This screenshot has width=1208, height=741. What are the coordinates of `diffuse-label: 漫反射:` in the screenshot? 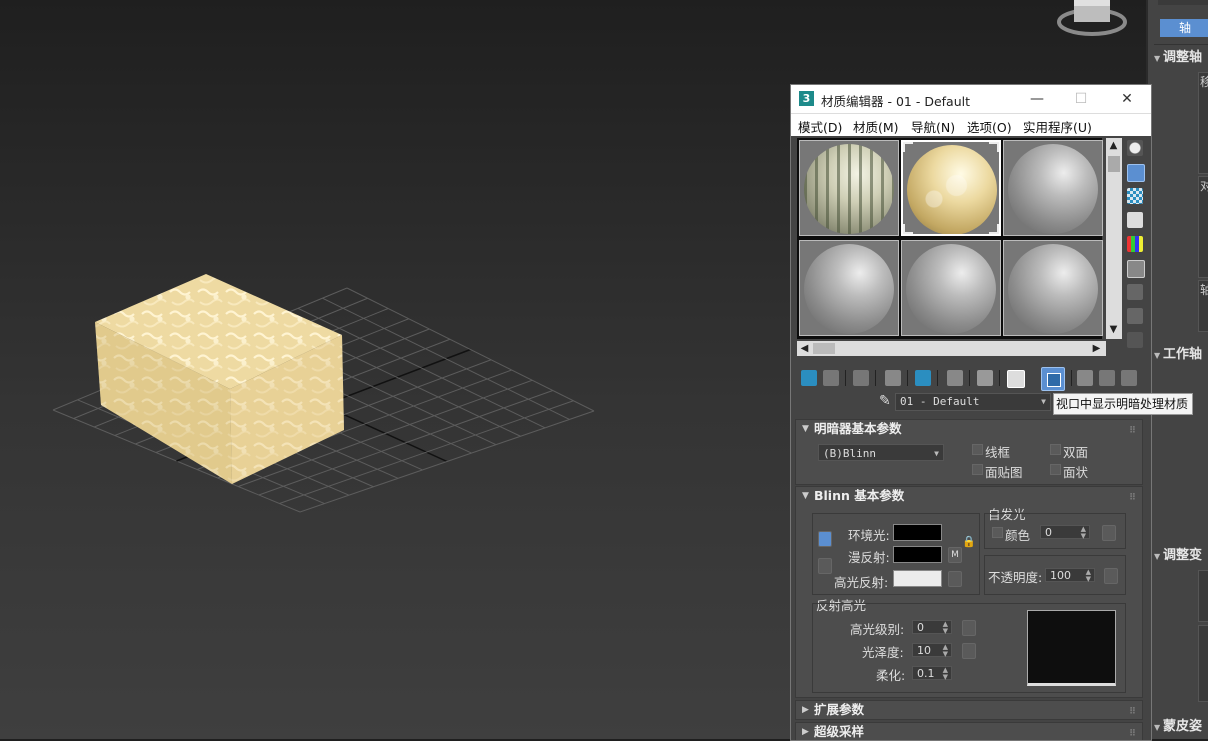 It's located at (869, 557).